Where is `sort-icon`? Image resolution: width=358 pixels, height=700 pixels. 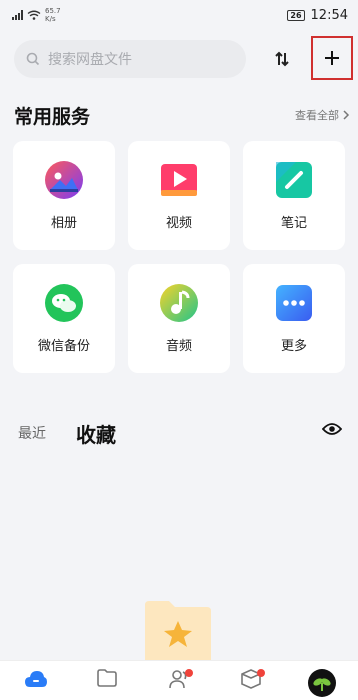
sort-icon is located at coordinates (282, 59).